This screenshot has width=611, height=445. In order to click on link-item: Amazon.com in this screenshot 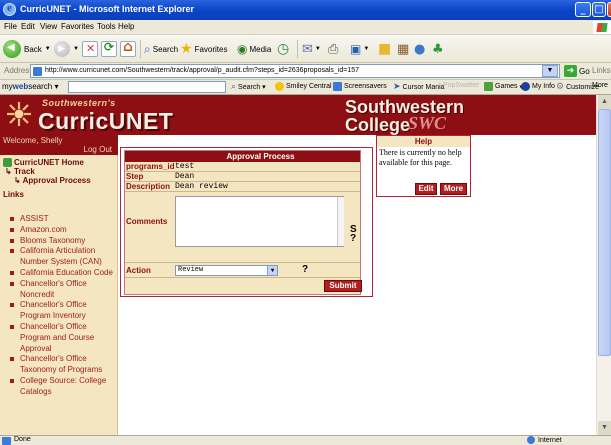, I will do `click(63, 230)`.